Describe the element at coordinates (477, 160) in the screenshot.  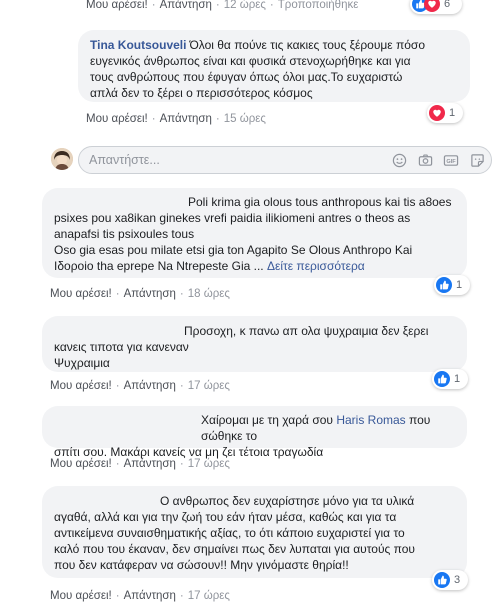
I see `sticker-icon` at that location.